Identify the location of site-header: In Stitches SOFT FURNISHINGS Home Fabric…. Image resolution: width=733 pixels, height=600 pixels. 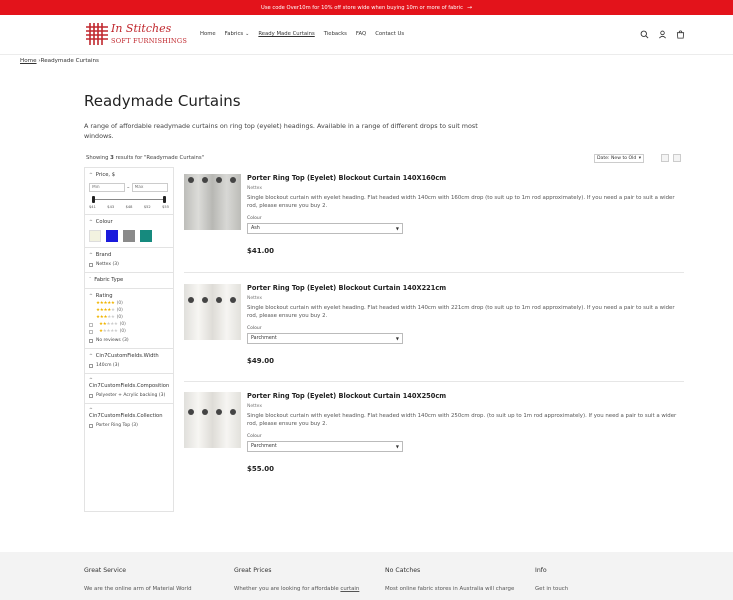
(366, 35).